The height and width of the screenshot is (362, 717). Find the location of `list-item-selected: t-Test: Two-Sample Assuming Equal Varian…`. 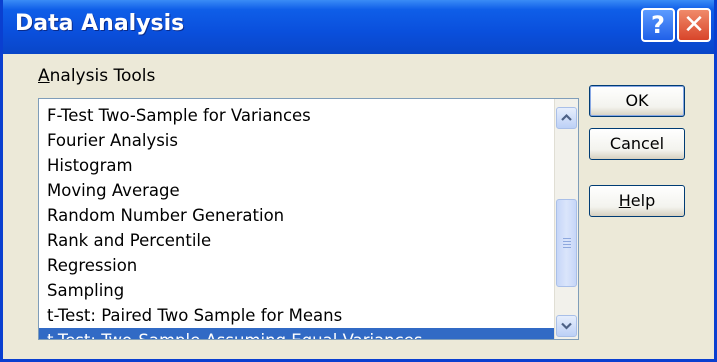

list-item-selected: t-Test: Two-Sample Assuming Equal Varian… is located at coordinates (296, 333).